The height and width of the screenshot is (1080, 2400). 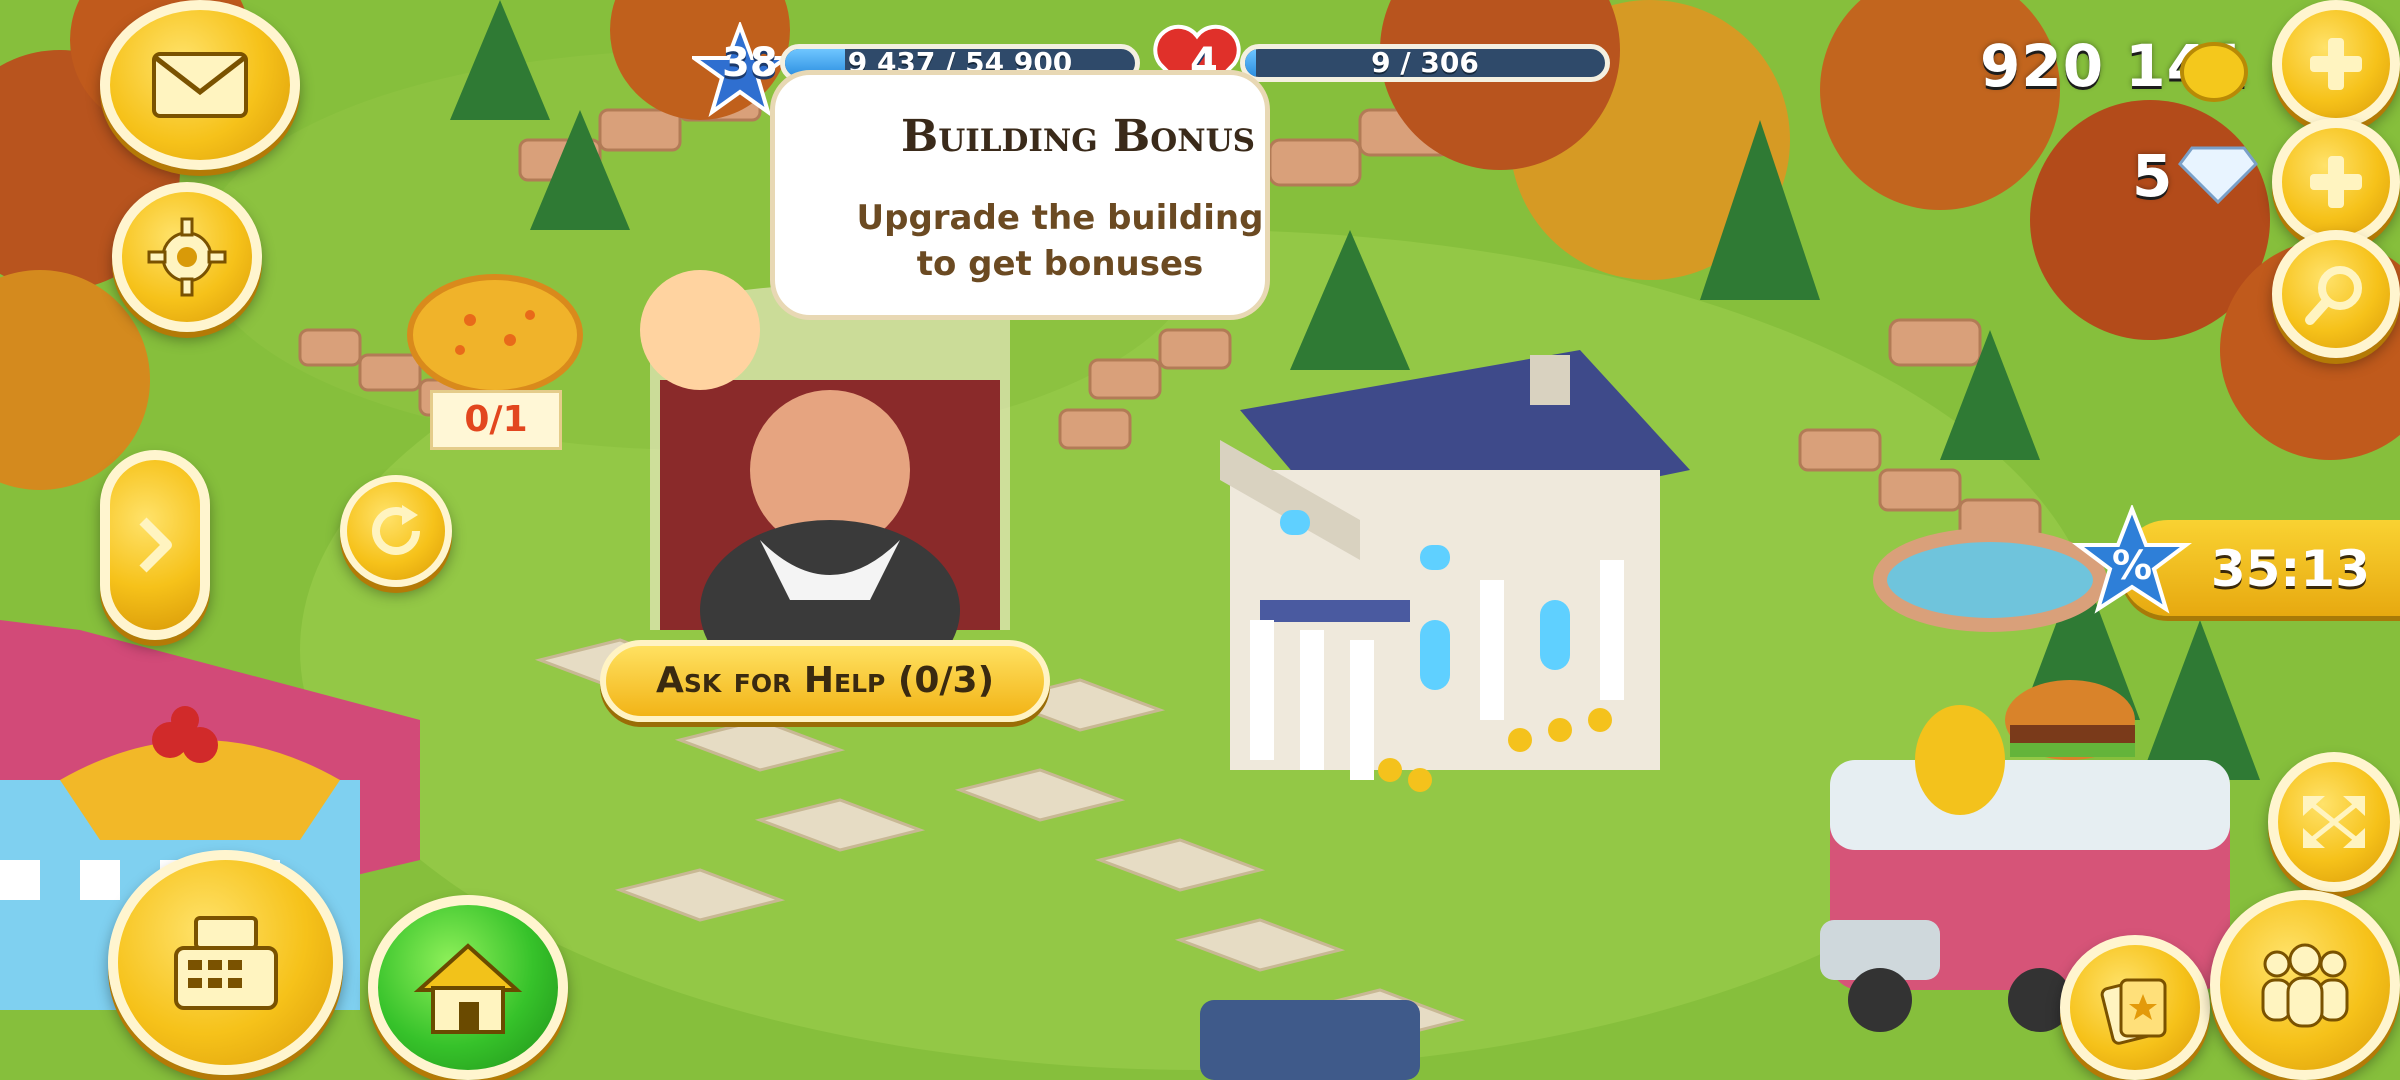 I want to click on shop-button, so click(x=225, y=962).